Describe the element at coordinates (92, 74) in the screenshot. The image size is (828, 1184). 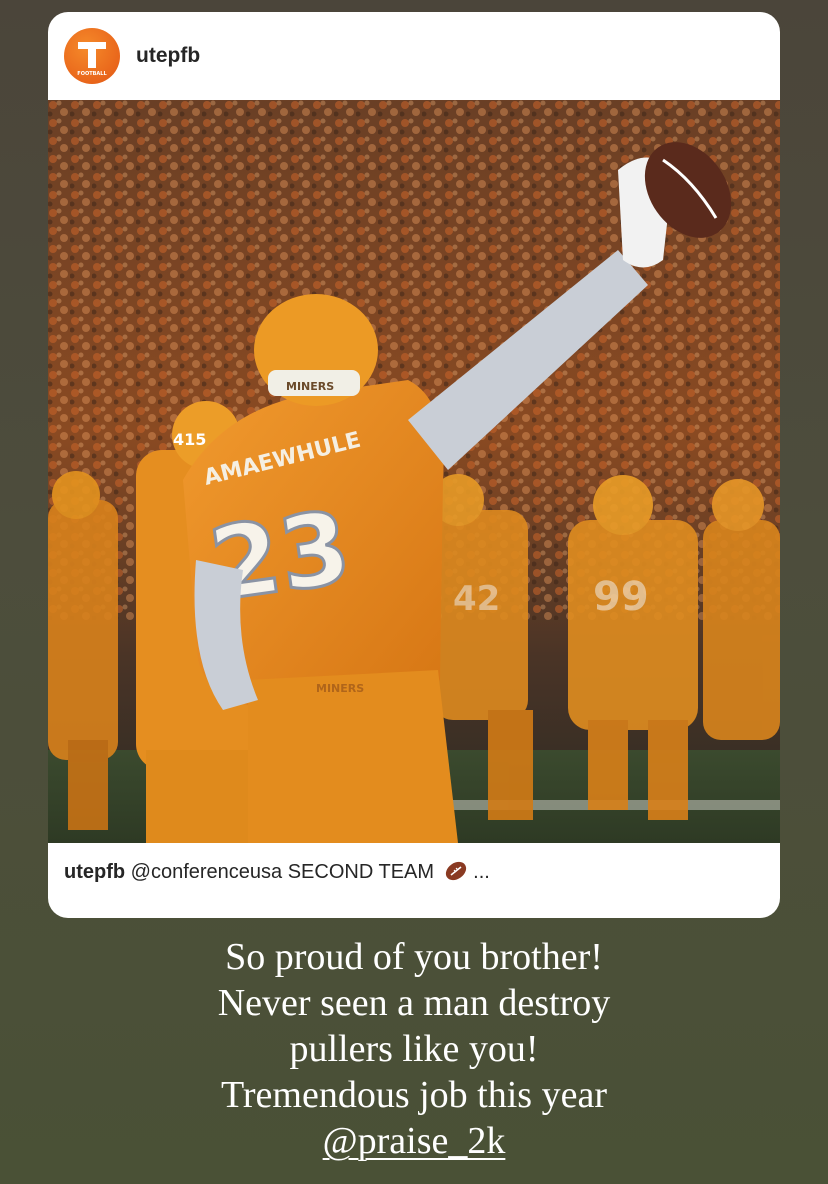
I see `avatar-logo-text: FOOTBALL` at that location.